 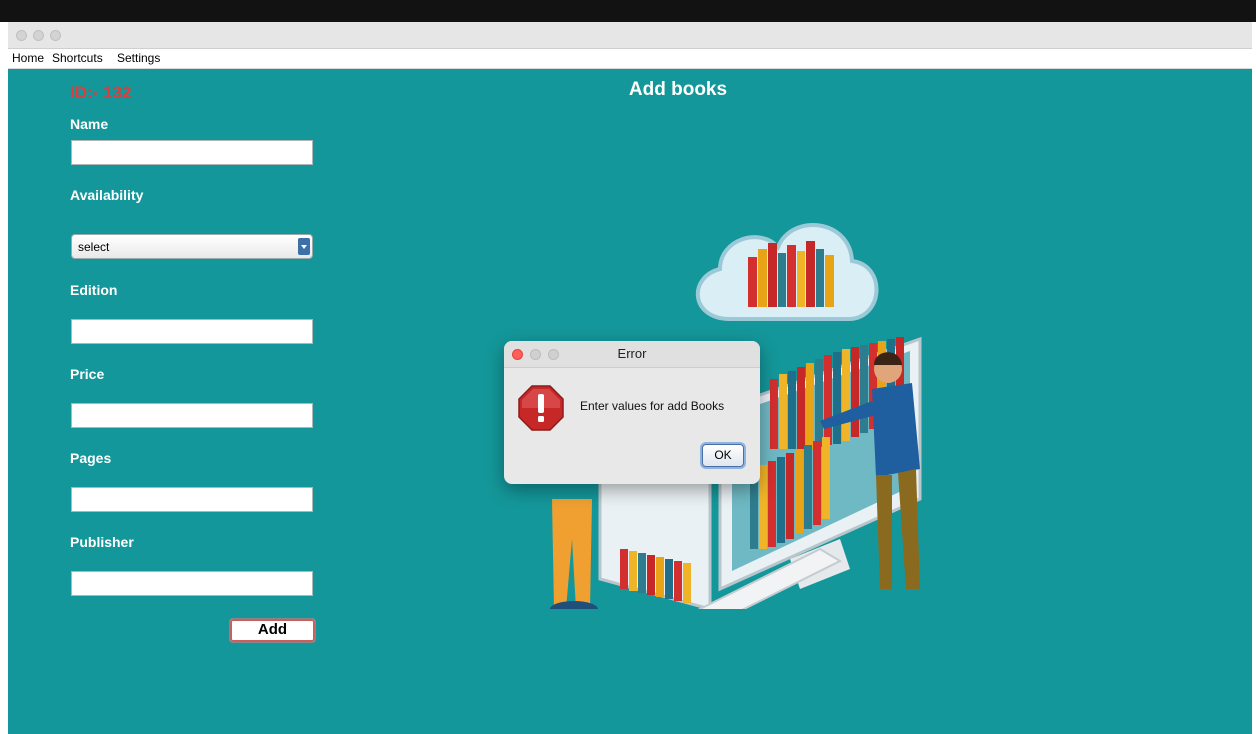 I want to click on price-label: Price, so click(x=87, y=374).